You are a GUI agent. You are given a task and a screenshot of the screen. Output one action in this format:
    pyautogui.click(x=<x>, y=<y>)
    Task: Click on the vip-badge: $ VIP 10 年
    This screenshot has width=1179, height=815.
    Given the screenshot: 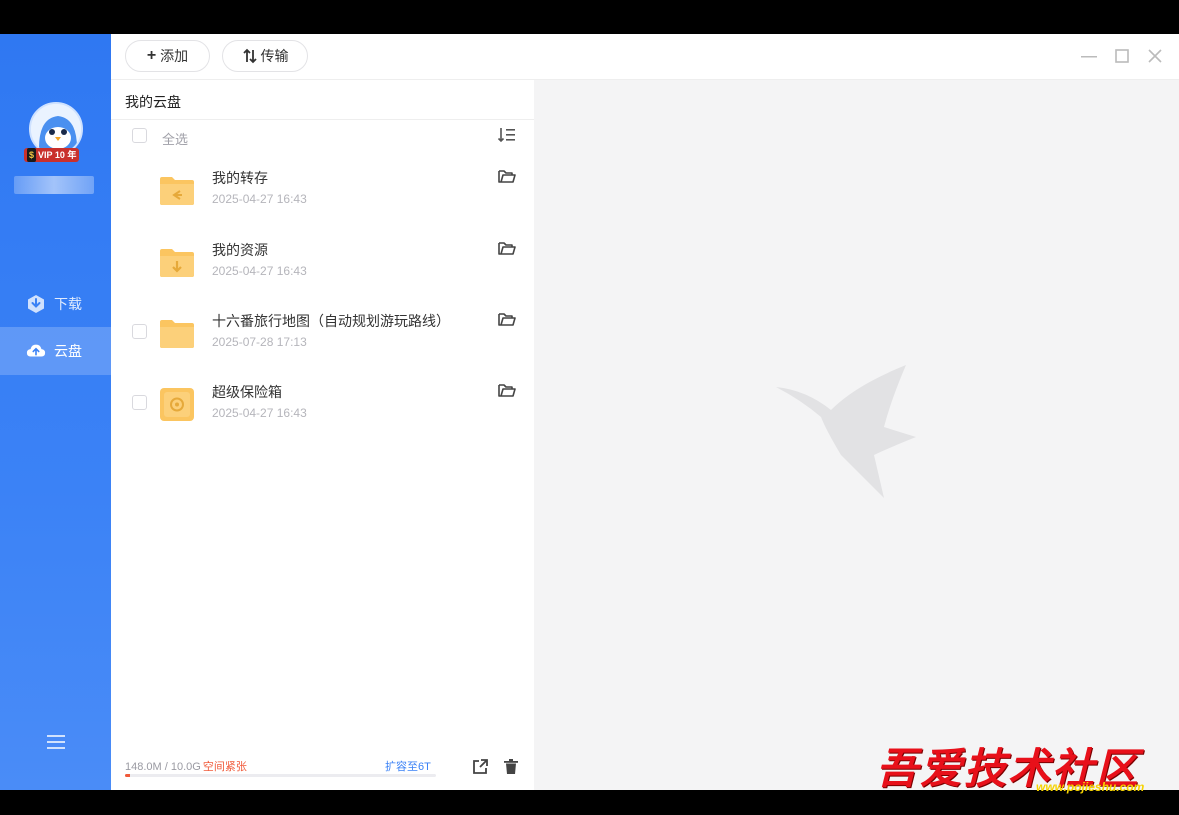 What is the action you would take?
    pyautogui.click(x=52, y=155)
    